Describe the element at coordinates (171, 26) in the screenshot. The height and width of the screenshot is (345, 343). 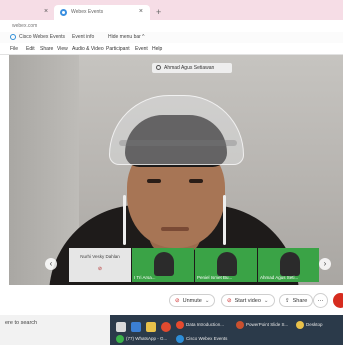
I see `address-bar: webex.com` at that location.